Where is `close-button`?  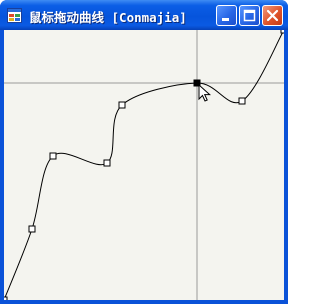
close-button is located at coordinates (272, 15).